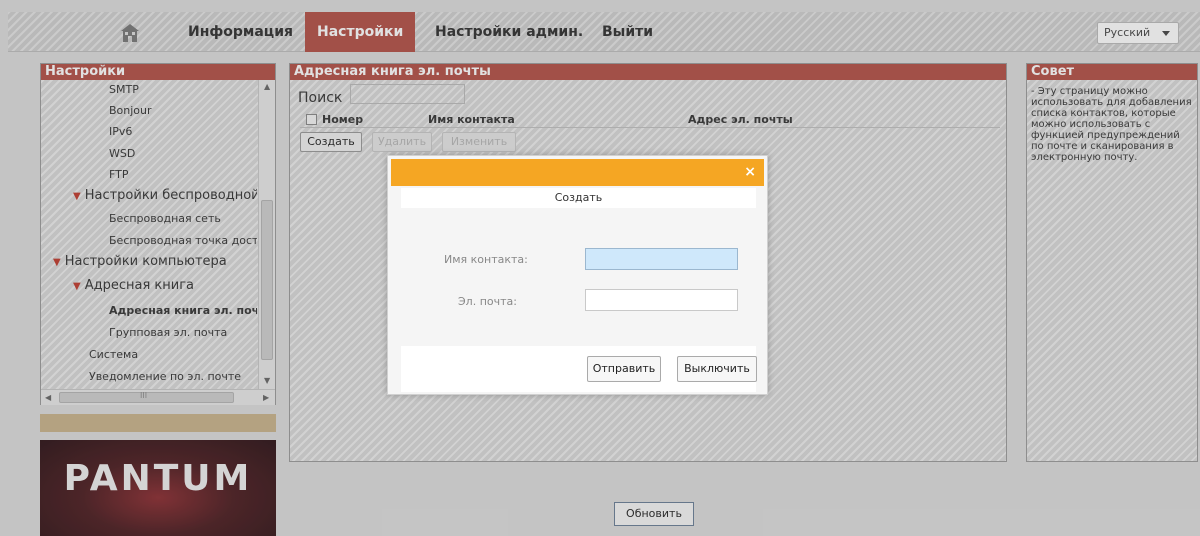  What do you see at coordinates (717, 369) in the screenshot?
I see `cancel-button: Выключить` at bounding box center [717, 369].